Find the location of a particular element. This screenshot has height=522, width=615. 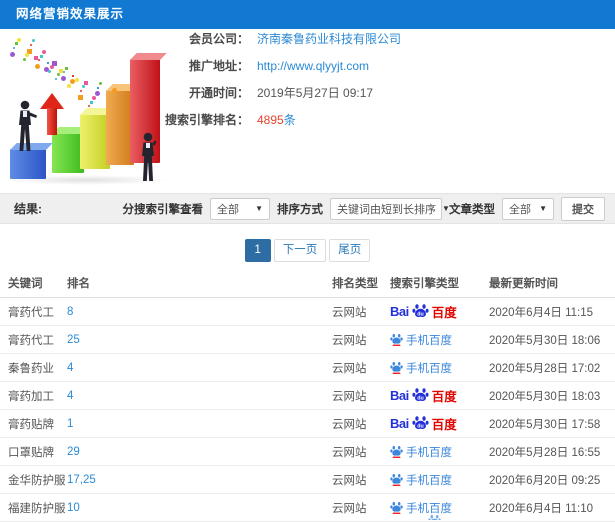

rank-link: 25 is located at coordinates (73, 340).